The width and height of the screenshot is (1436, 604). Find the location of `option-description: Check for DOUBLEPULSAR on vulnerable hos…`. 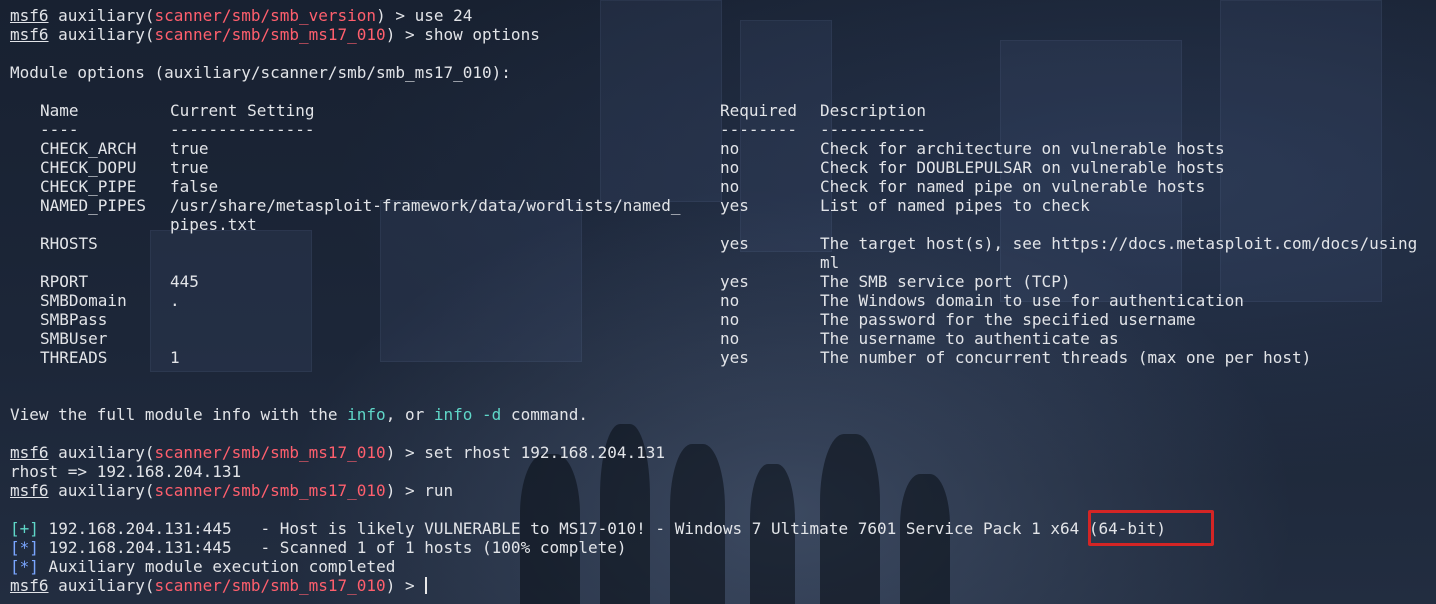

option-description: Check for DOUBLEPULSAR on vulnerable hos… is located at coordinates (1022, 167).